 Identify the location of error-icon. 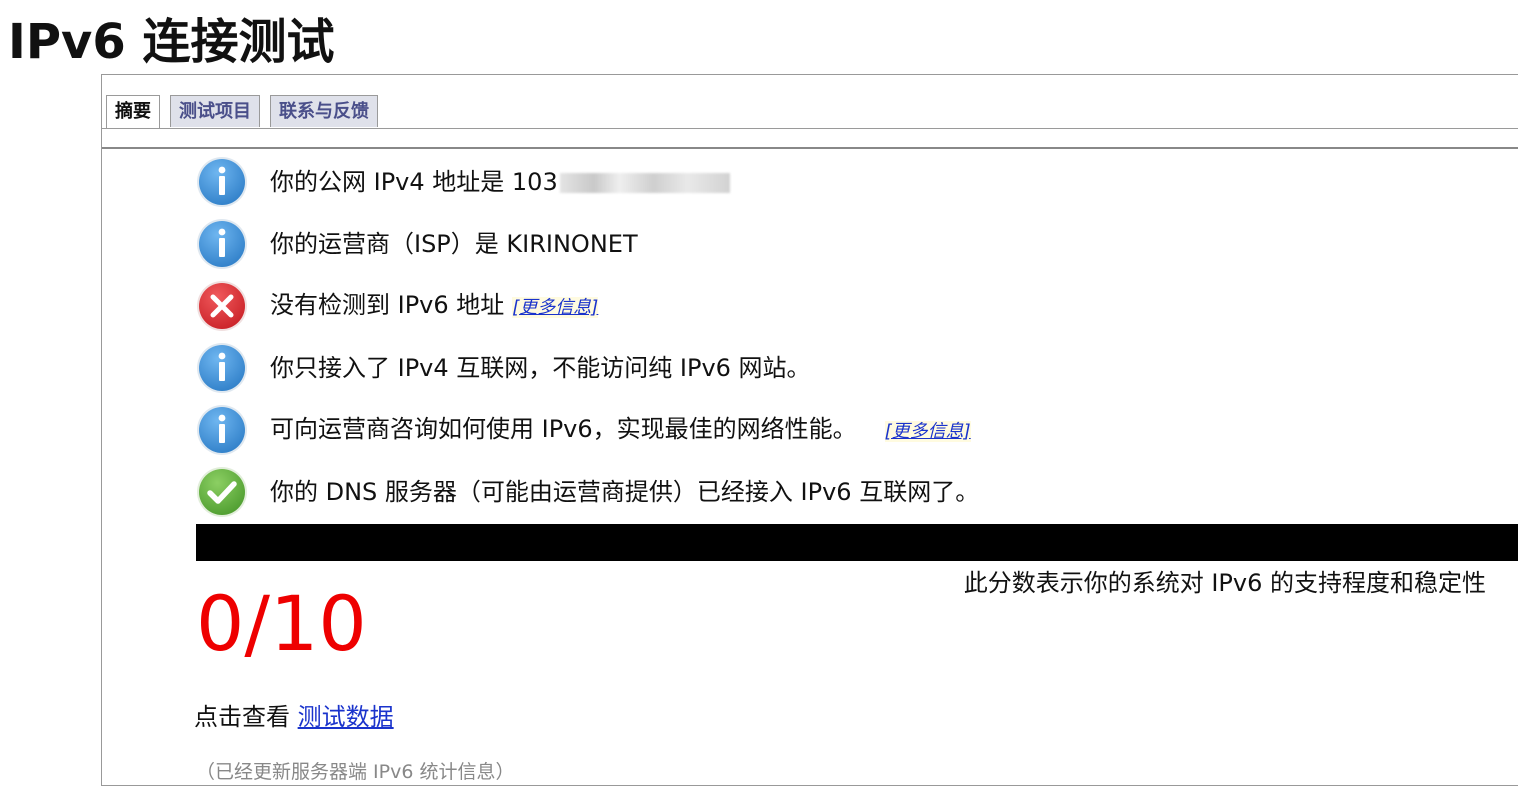
(222, 306).